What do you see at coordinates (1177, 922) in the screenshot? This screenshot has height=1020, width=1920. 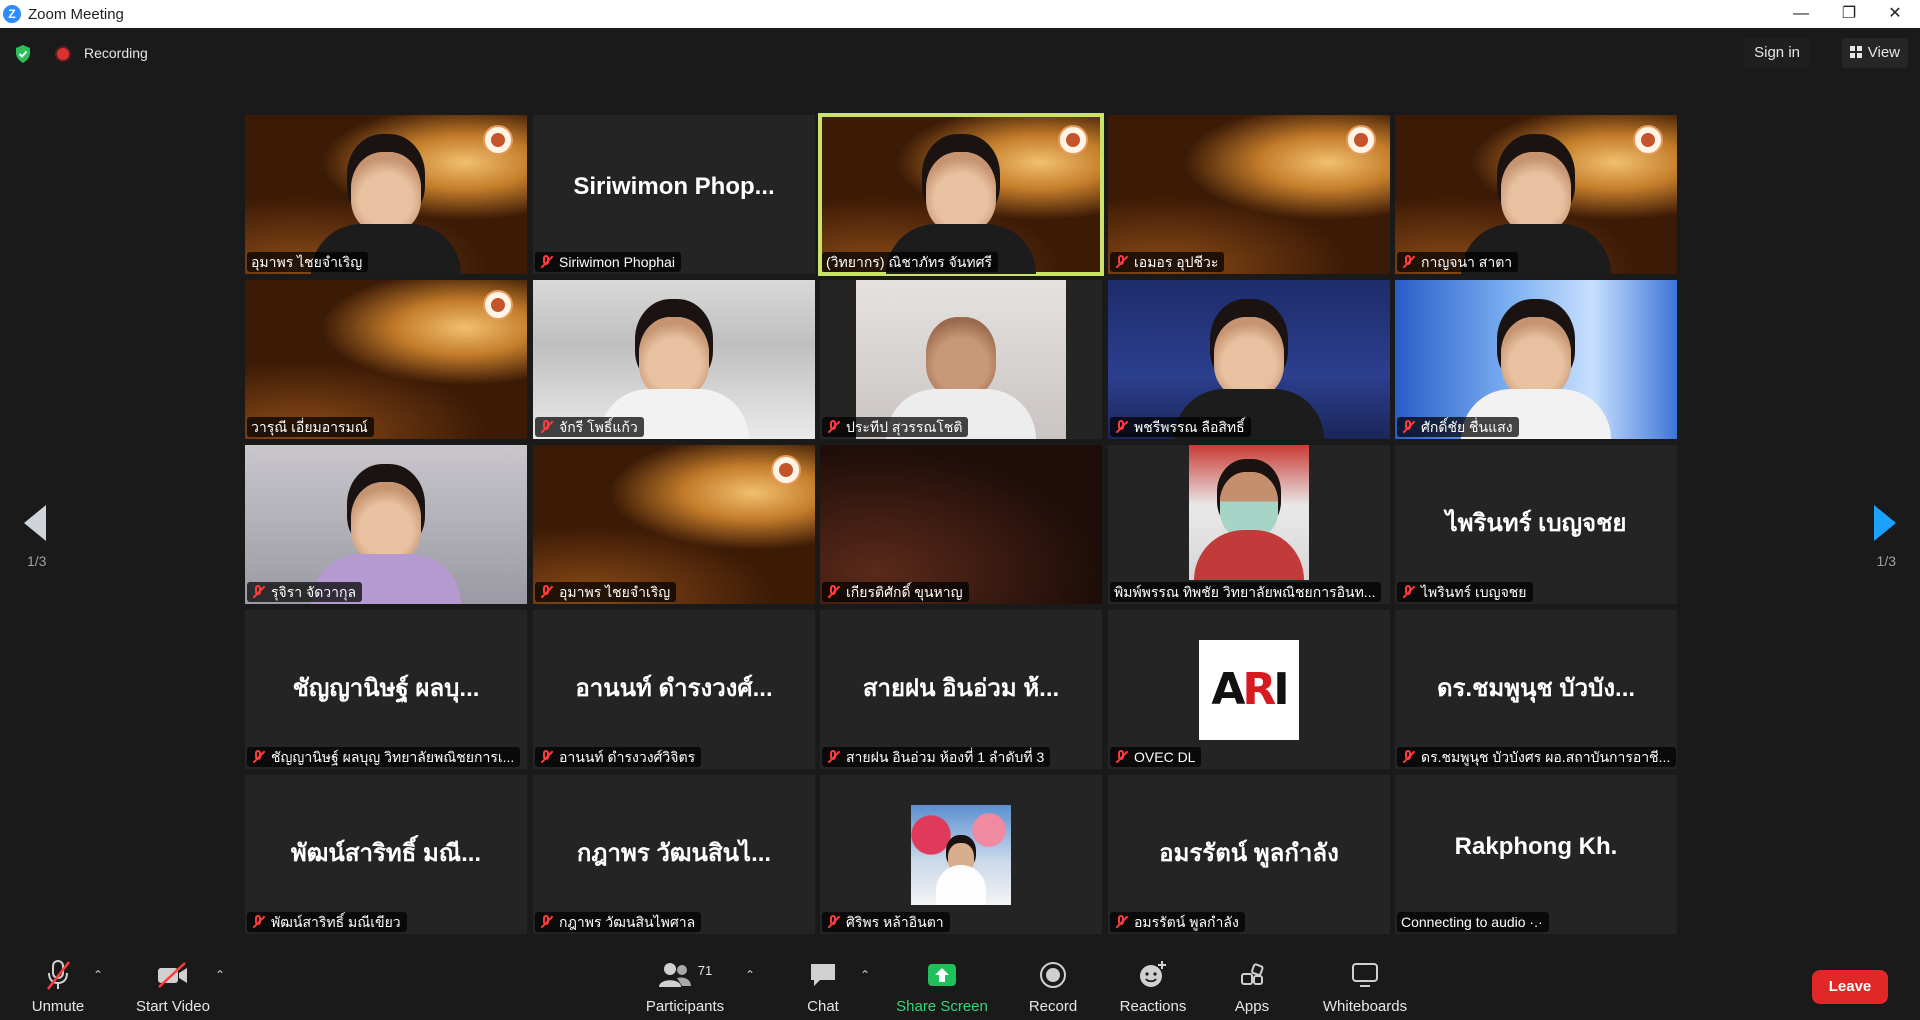 I see `participant-name-label: อมรรัตน์ พูลกำลัง` at bounding box center [1177, 922].